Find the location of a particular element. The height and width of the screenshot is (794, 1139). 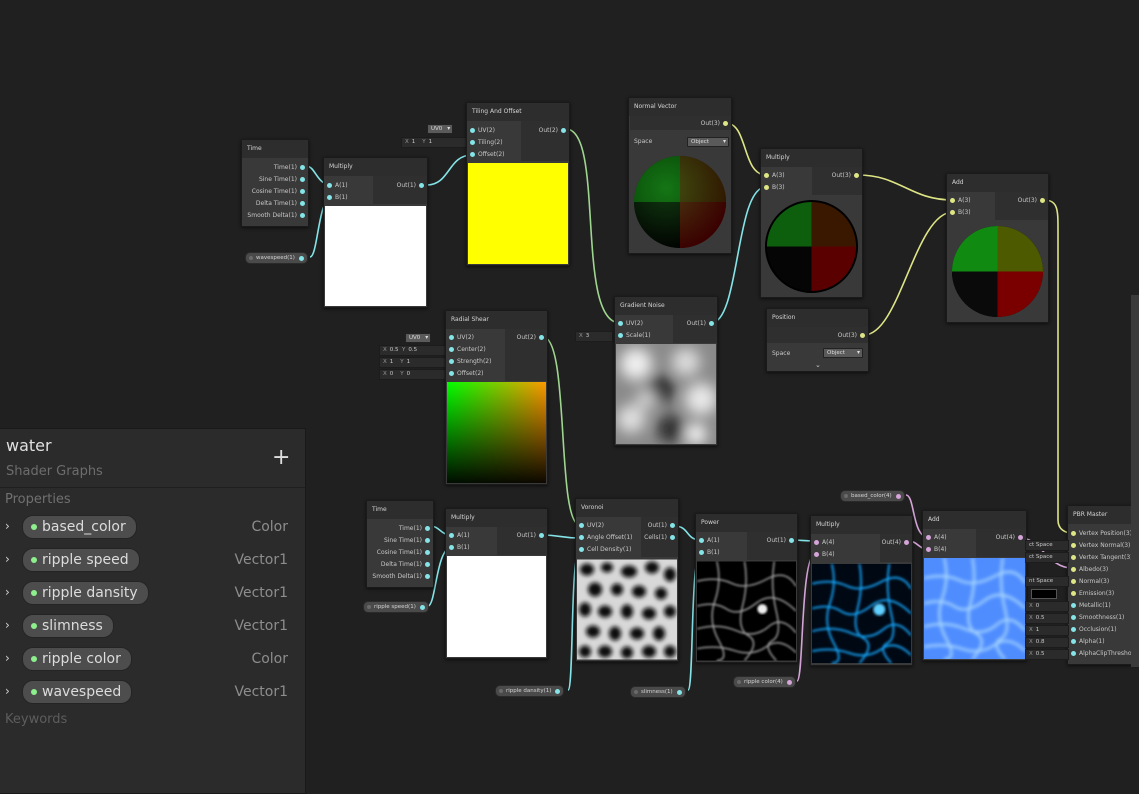

multiply-node: Multiply A(1) B(1) Out(1) is located at coordinates (375, 232).